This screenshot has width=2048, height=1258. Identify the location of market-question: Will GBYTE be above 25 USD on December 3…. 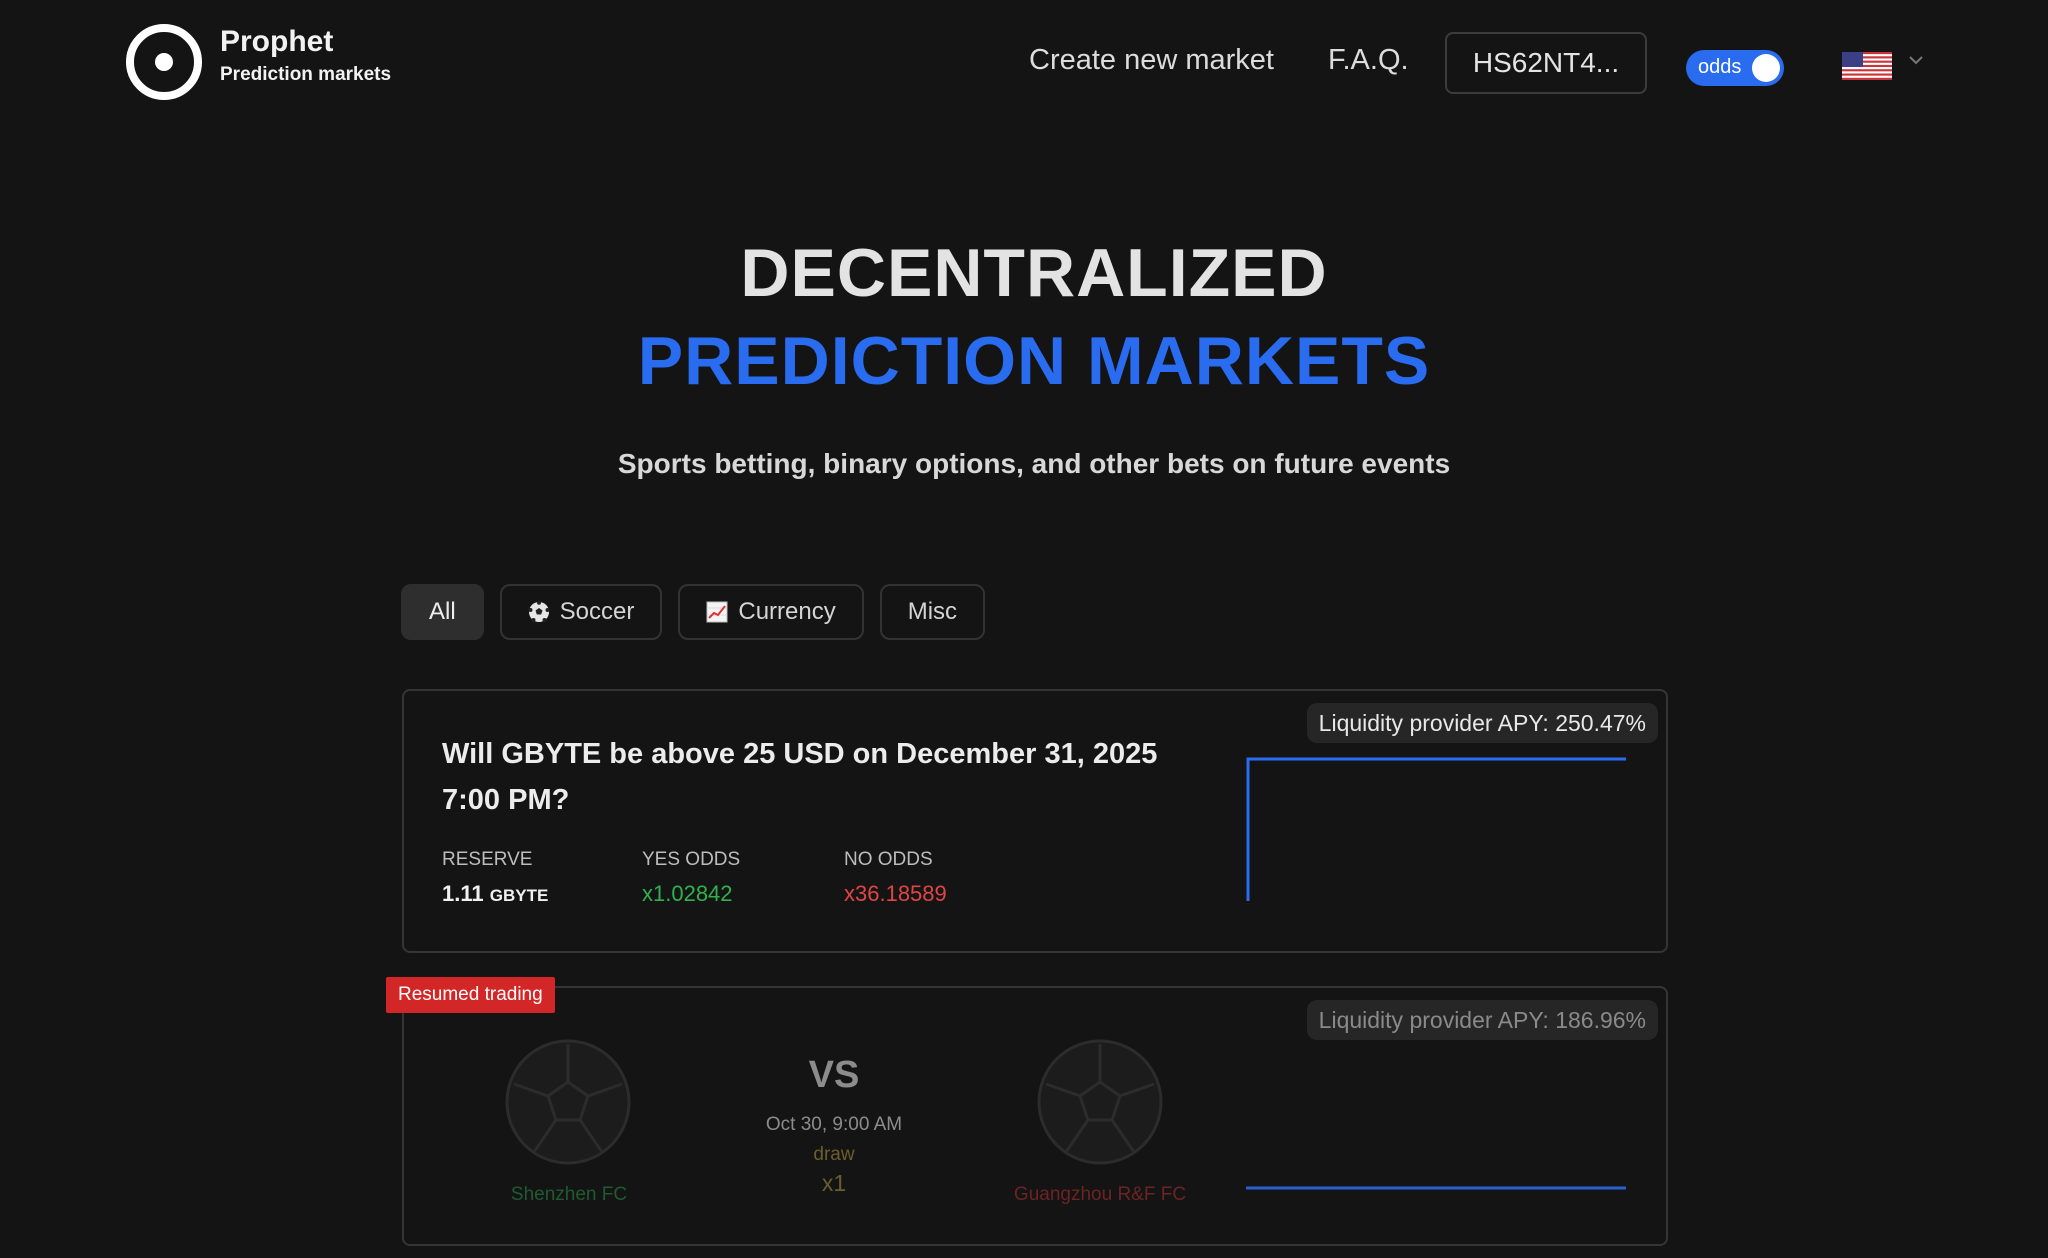
(832, 777).